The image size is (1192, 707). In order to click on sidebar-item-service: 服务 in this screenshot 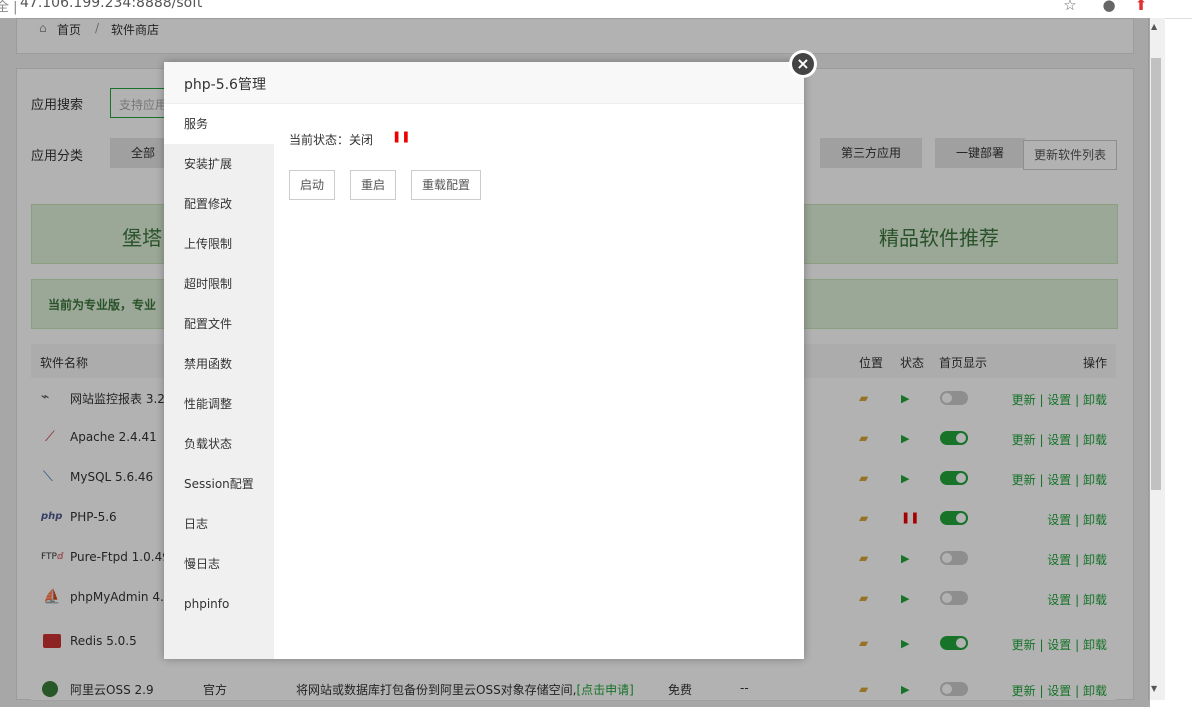, I will do `click(219, 124)`.